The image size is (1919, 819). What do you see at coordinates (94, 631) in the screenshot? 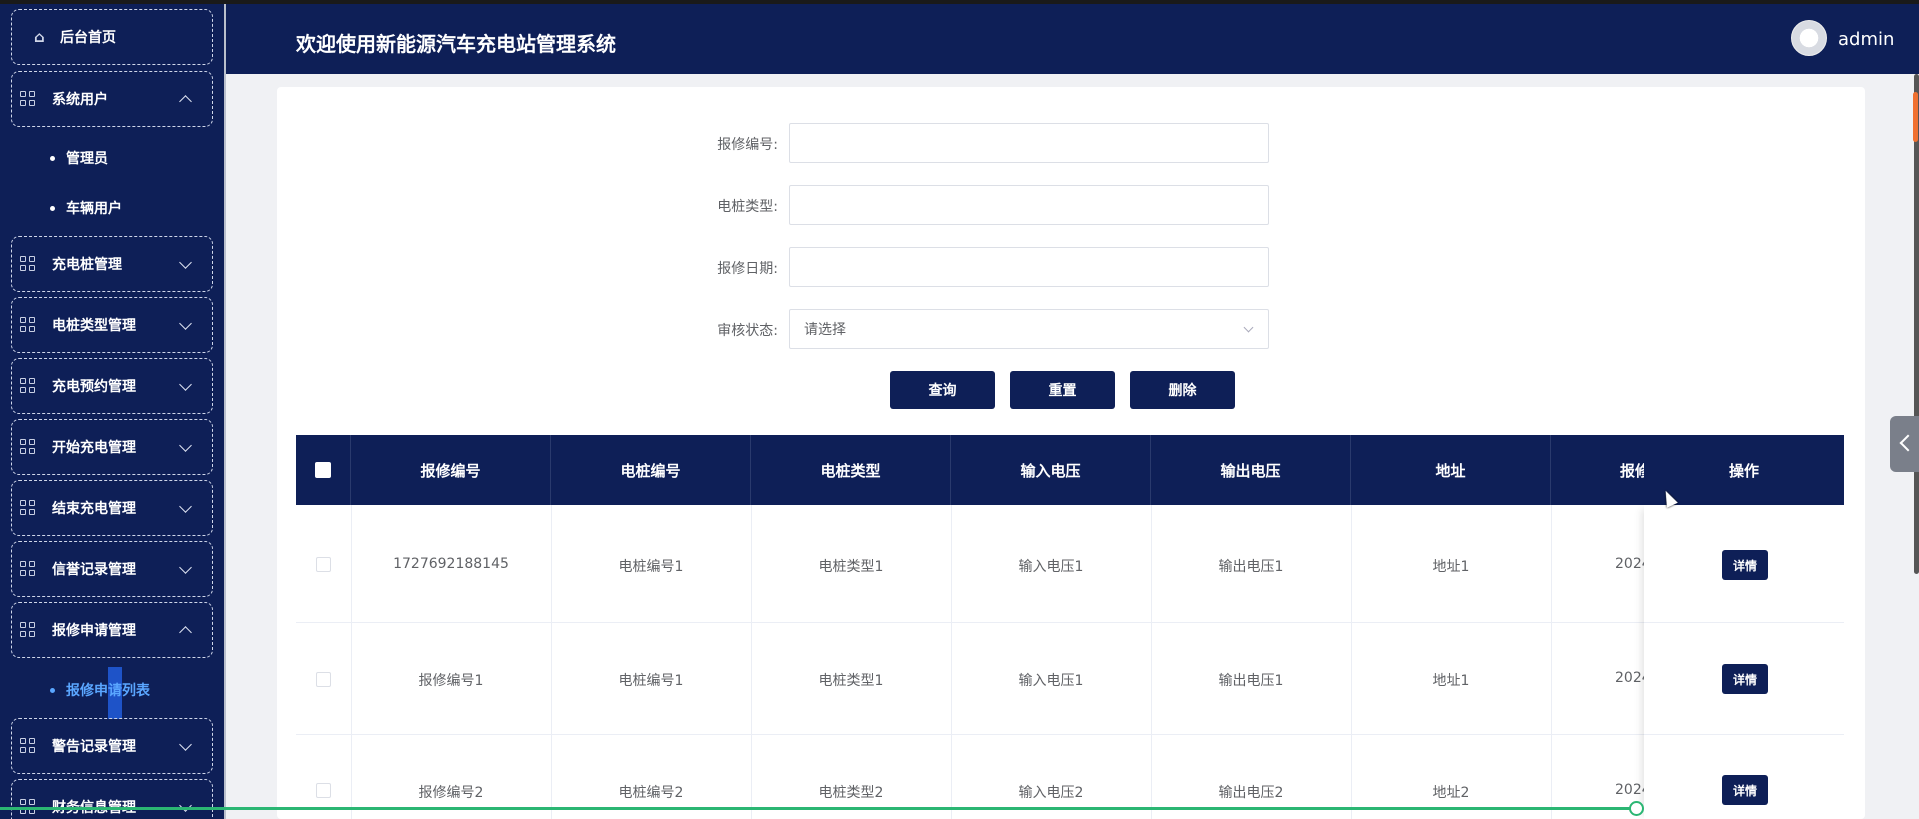
I see `sidebar-item-label: 报修申请管理` at bounding box center [94, 631].